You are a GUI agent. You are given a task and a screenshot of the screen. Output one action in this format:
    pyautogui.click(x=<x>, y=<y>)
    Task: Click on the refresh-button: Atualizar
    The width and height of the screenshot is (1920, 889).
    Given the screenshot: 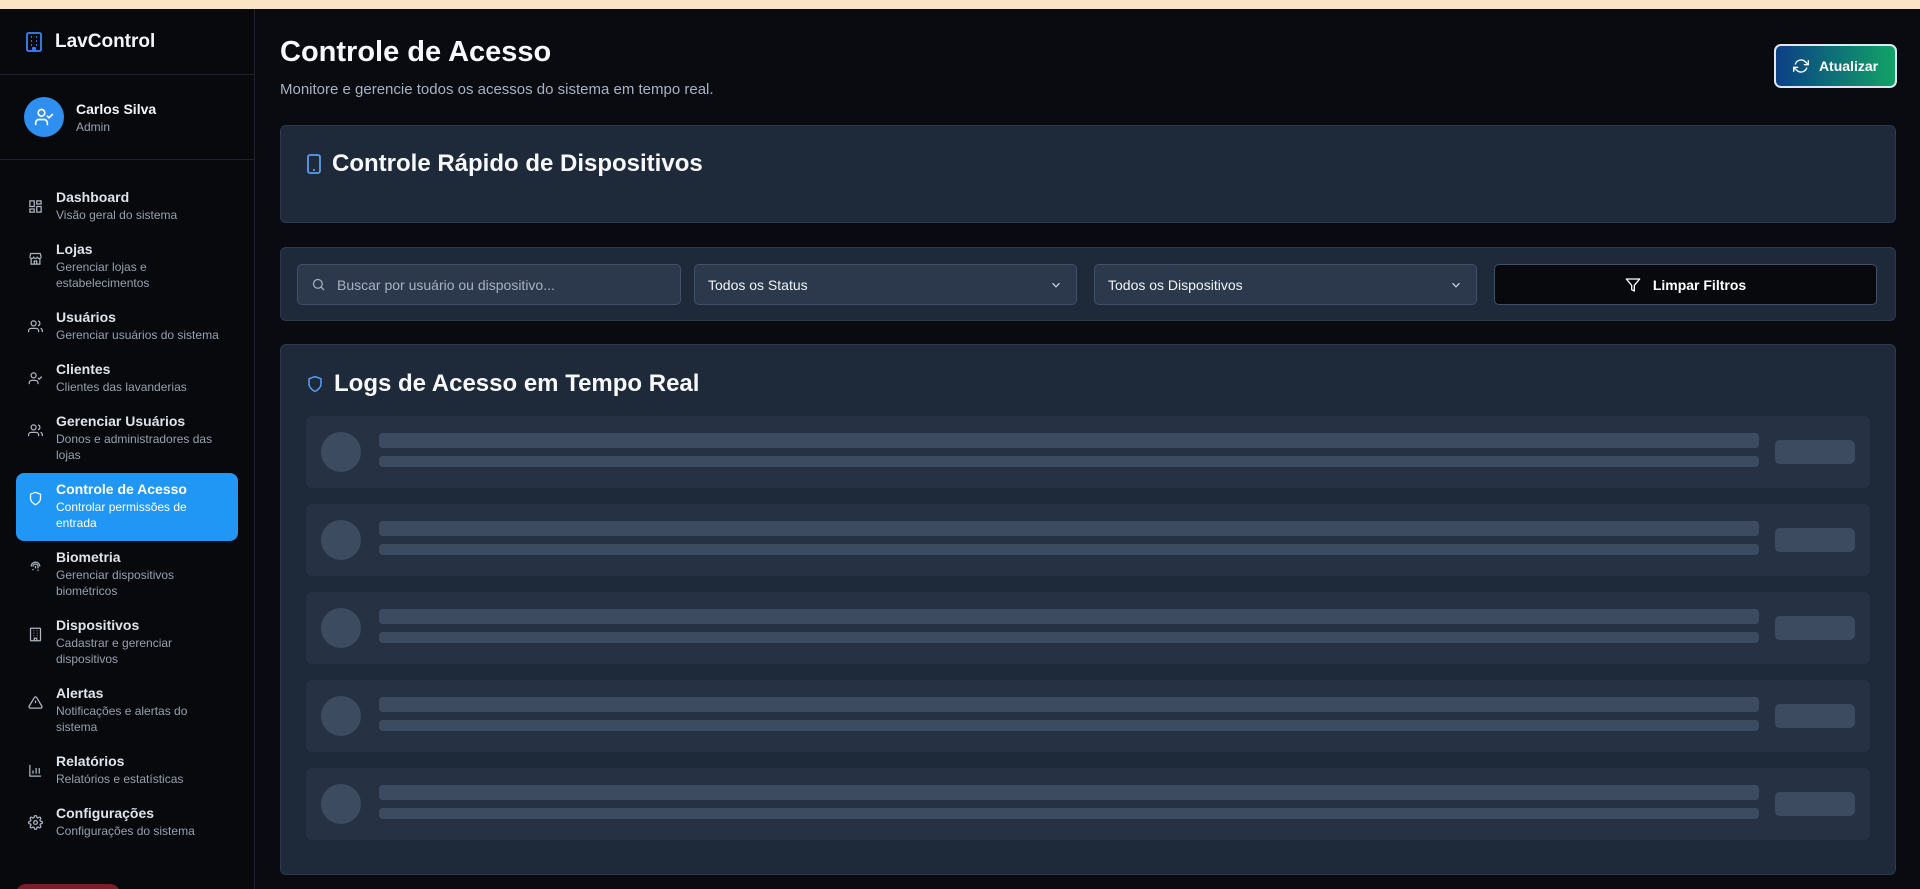 What is the action you would take?
    pyautogui.click(x=1835, y=66)
    